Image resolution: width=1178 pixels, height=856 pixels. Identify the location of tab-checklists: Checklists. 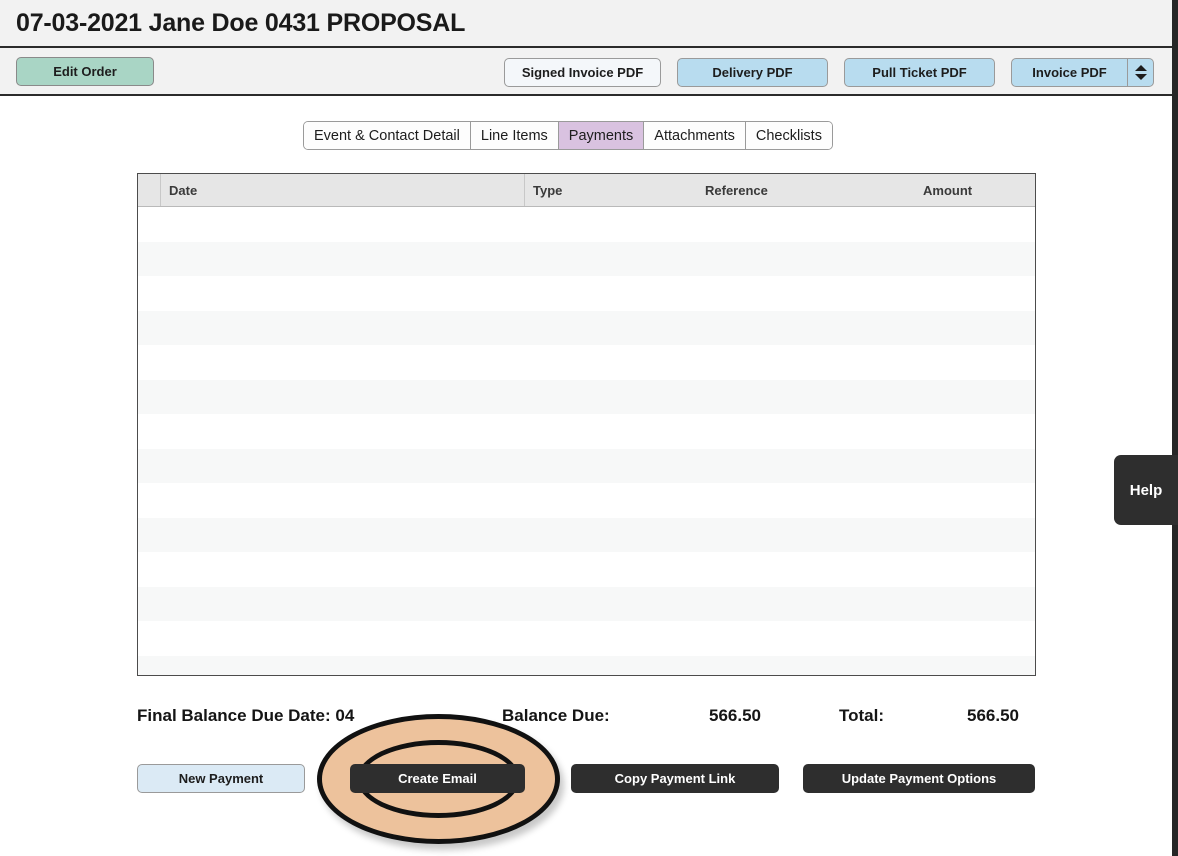
(788, 135).